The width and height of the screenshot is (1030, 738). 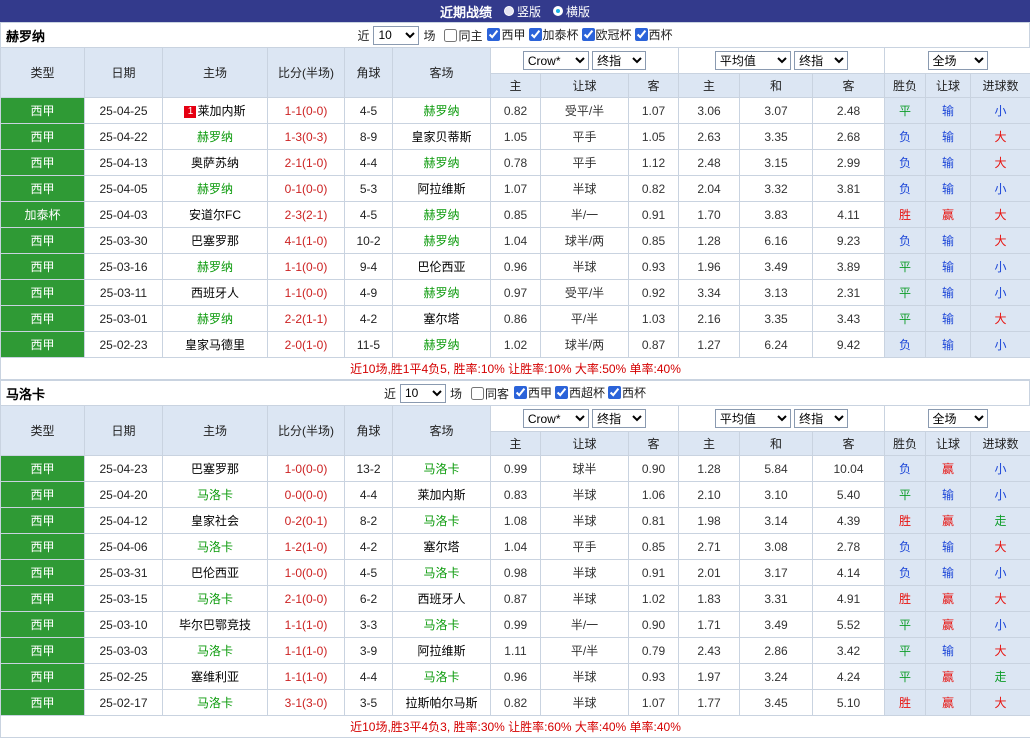 I want to click on home-odds-cell: 0.83, so click(x=516, y=495).